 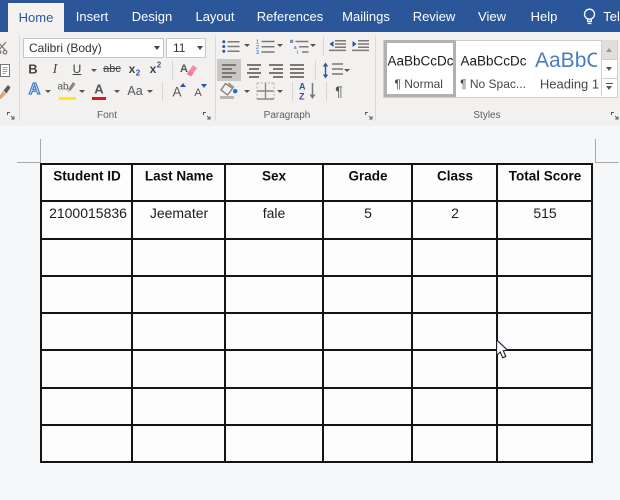 I want to click on svg-text: 3, so click(x=257, y=52).